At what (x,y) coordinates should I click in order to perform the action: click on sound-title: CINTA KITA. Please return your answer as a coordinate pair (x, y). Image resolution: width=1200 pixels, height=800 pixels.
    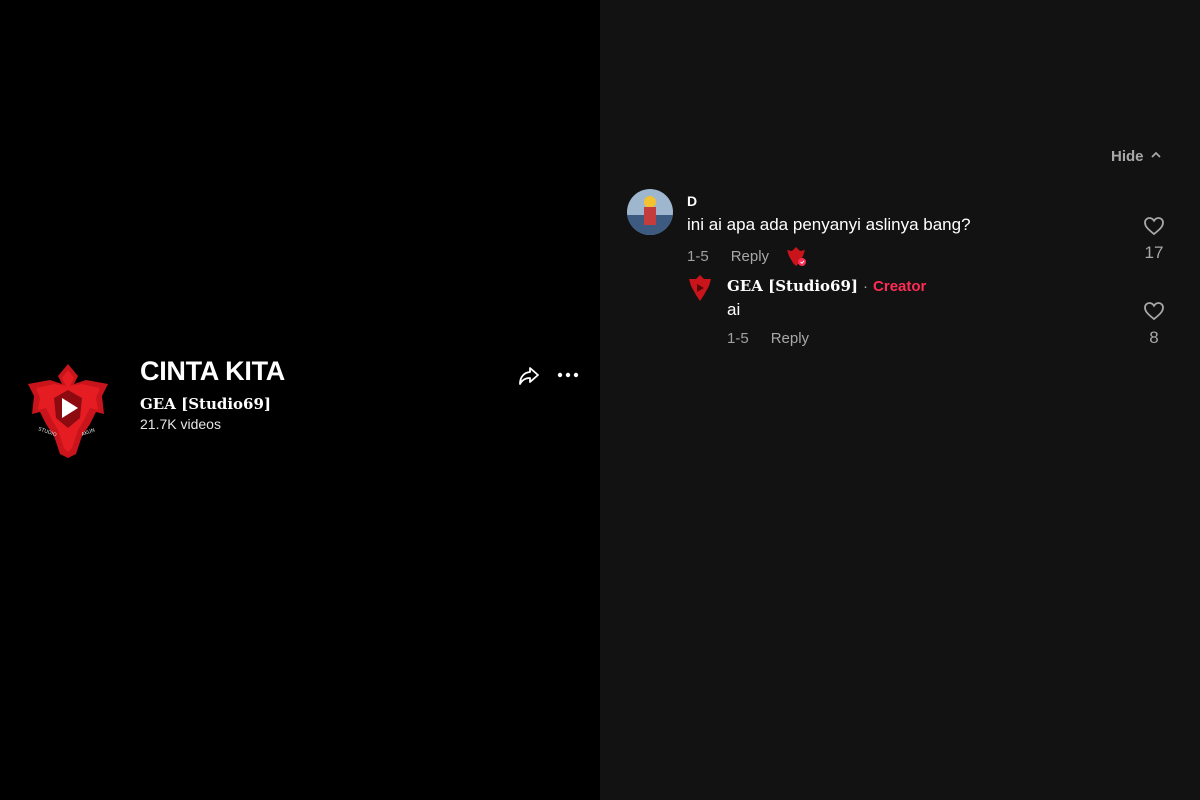
    Looking at the image, I should click on (212, 371).